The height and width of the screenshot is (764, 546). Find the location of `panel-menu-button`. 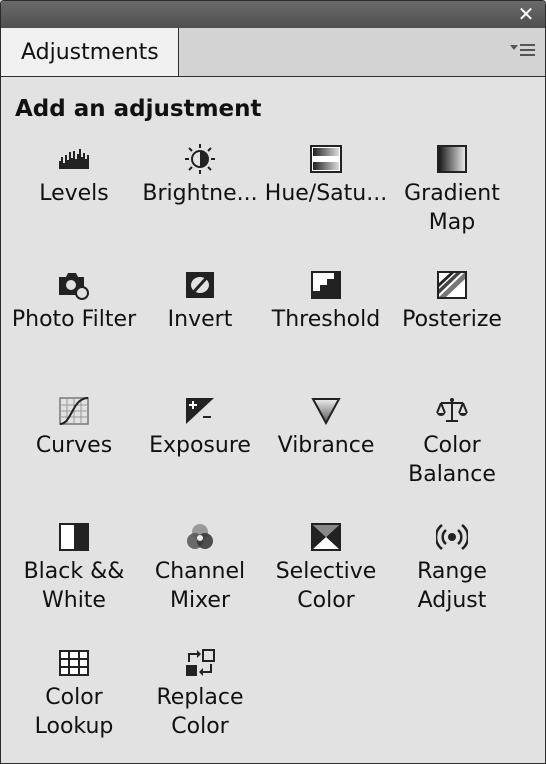

panel-menu-button is located at coordinates (523, 52).